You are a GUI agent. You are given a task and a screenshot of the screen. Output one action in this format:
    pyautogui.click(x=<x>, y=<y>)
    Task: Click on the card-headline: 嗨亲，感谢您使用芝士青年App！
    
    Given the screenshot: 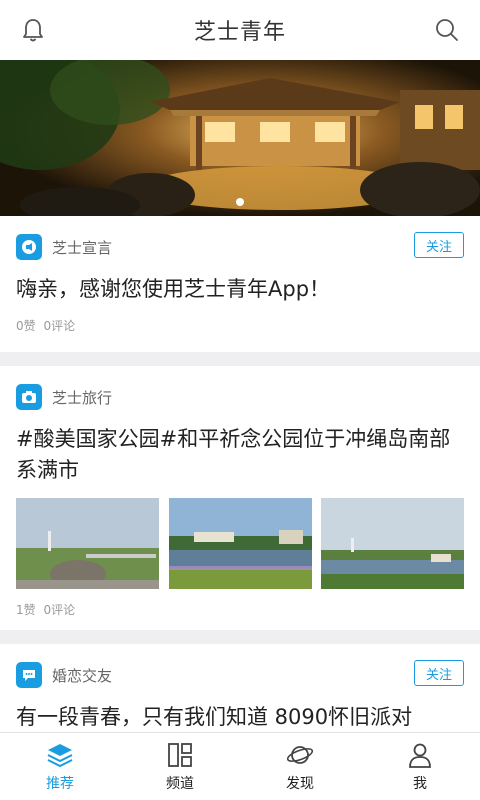 What is the action you would take?
    pyautogui.click(x=240, y=289)
    